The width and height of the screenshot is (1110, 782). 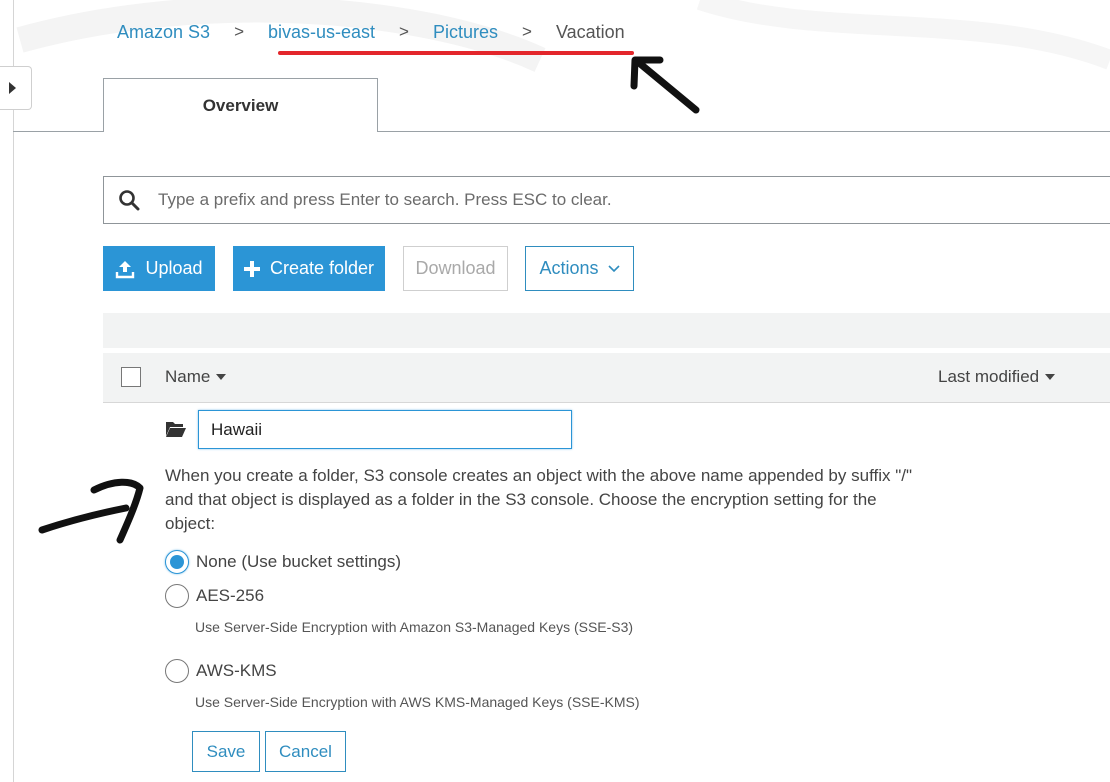 What do you see at coordinates (177, 596) in the screenshot?
I see `encryption-radio-aes256` at bounding box center [177, 596].